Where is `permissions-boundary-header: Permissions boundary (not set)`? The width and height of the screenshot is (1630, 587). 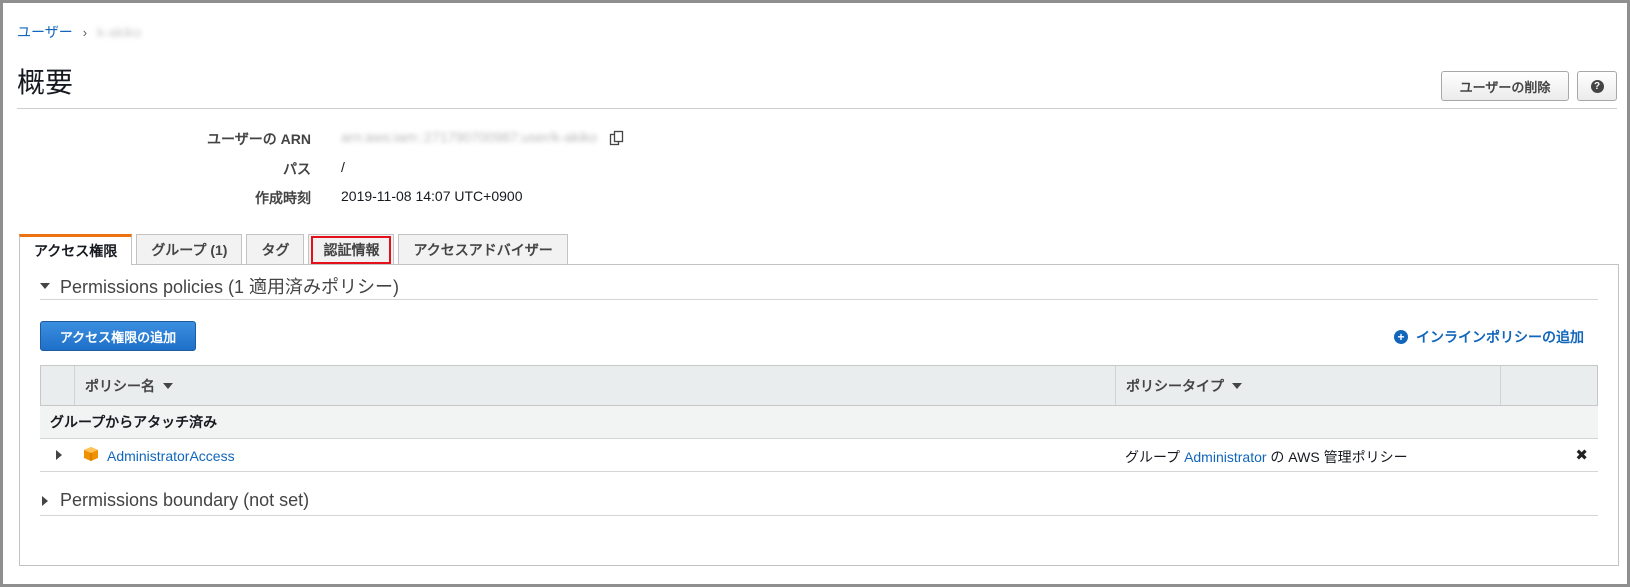 permissions-boundary-header: Permissions boundary (not set) is located at coordinates (174, 500).